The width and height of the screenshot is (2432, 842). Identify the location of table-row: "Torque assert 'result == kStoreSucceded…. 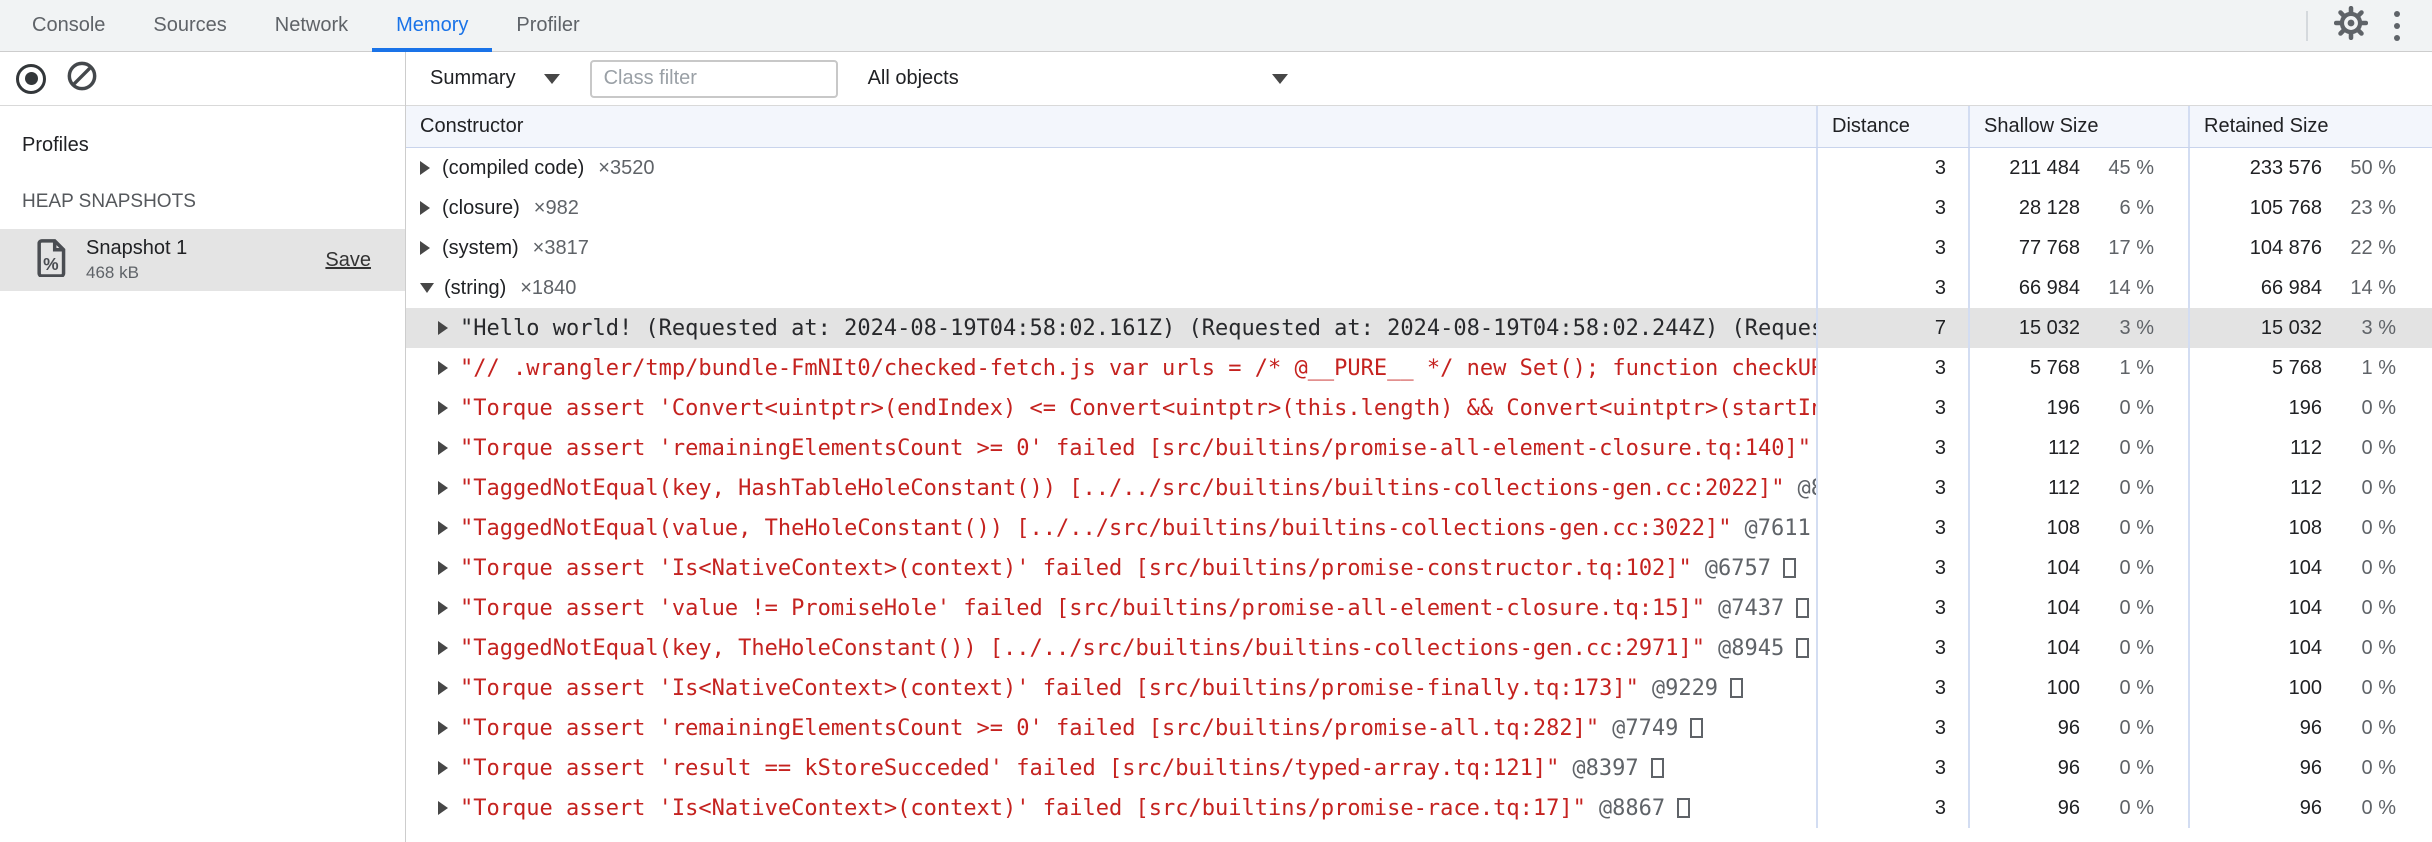
(1419, 768).